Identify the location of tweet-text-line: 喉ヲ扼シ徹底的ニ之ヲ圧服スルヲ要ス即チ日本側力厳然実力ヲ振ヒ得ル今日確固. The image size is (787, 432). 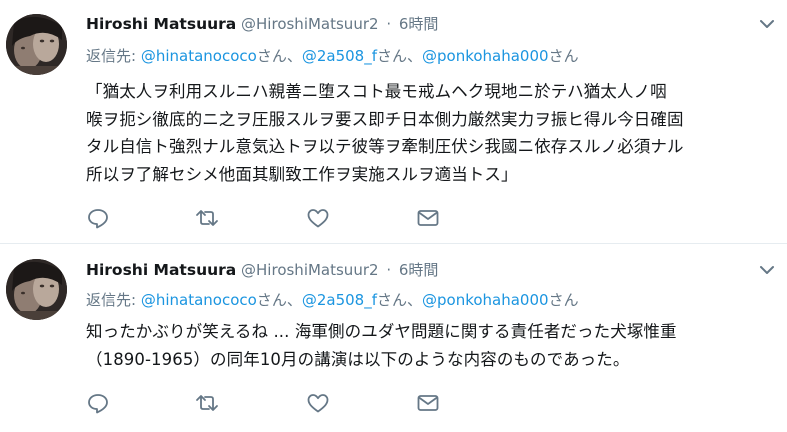
(385, 119).